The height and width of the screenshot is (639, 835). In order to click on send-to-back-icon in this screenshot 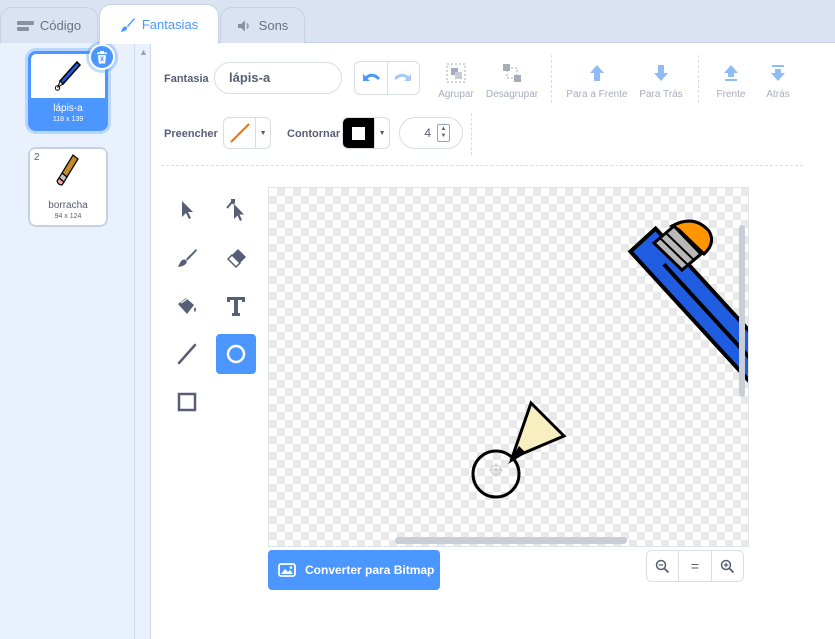, I will do `click(778, 73)`.